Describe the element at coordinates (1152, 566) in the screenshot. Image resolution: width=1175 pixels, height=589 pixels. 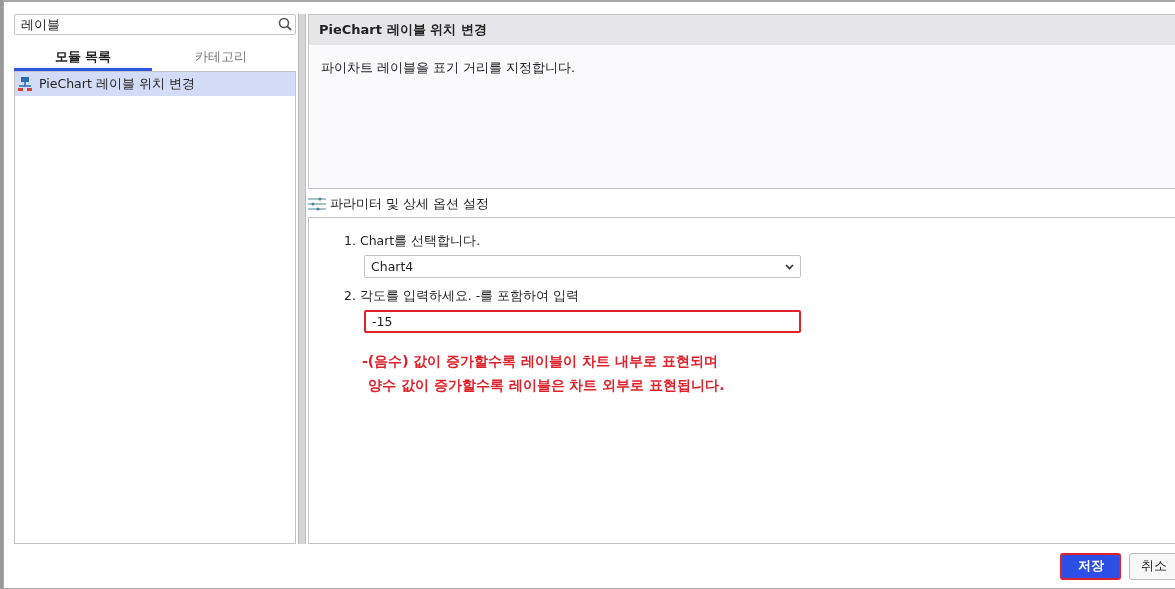
I see `cancel-button: 취소` at that location.